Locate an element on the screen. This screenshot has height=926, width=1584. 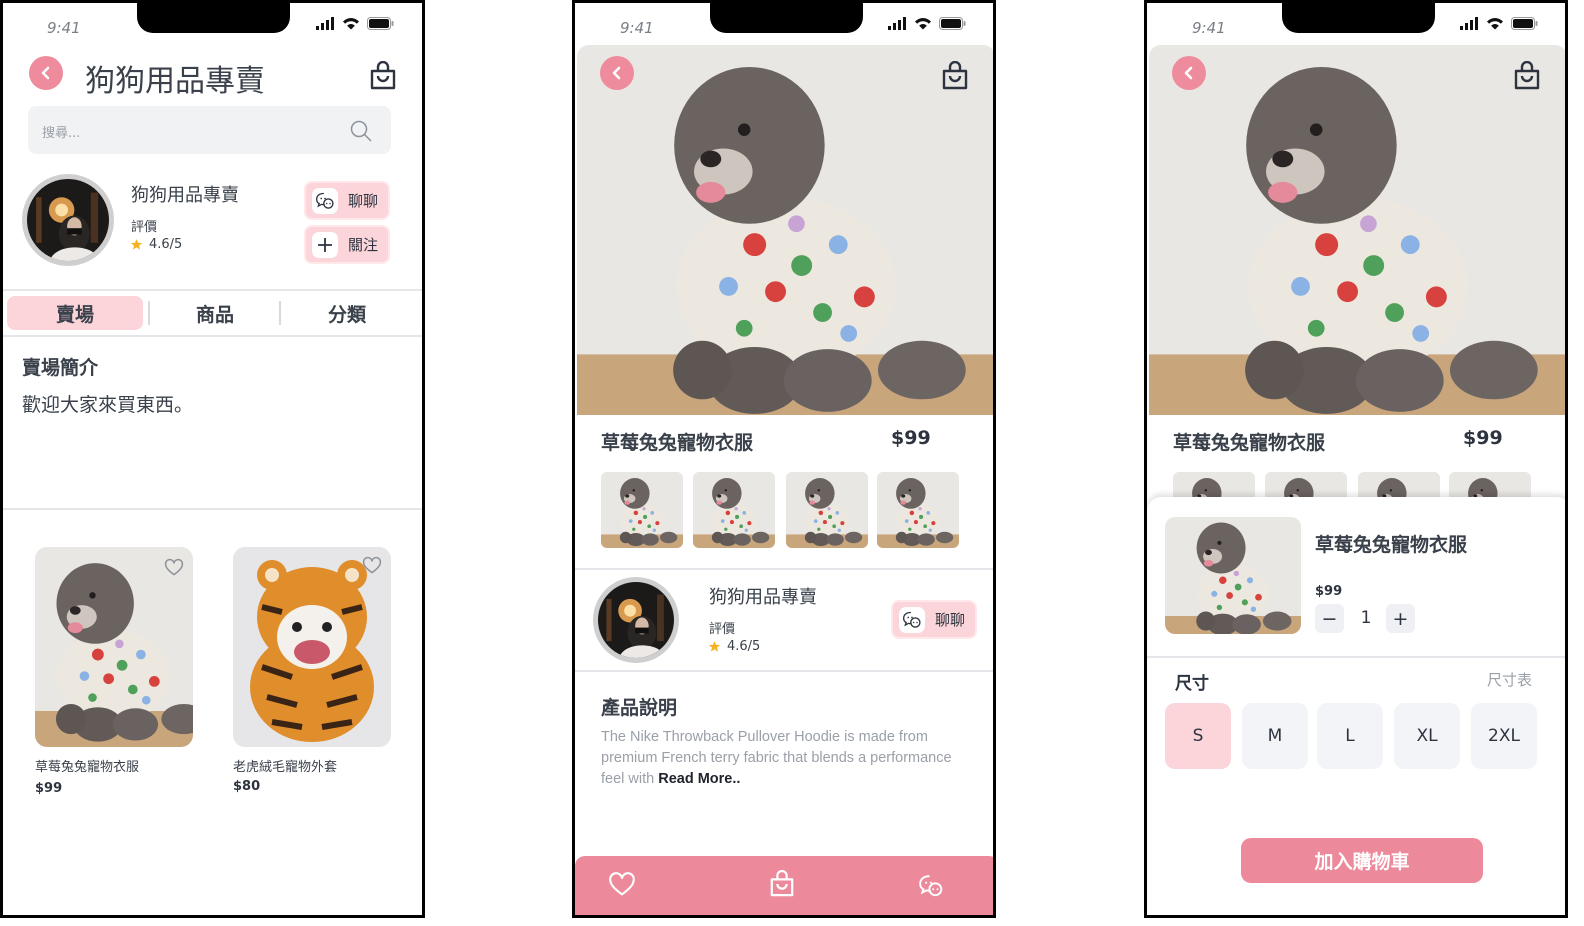
size-label: 尺寸 is located at coordinates (1192, 684).